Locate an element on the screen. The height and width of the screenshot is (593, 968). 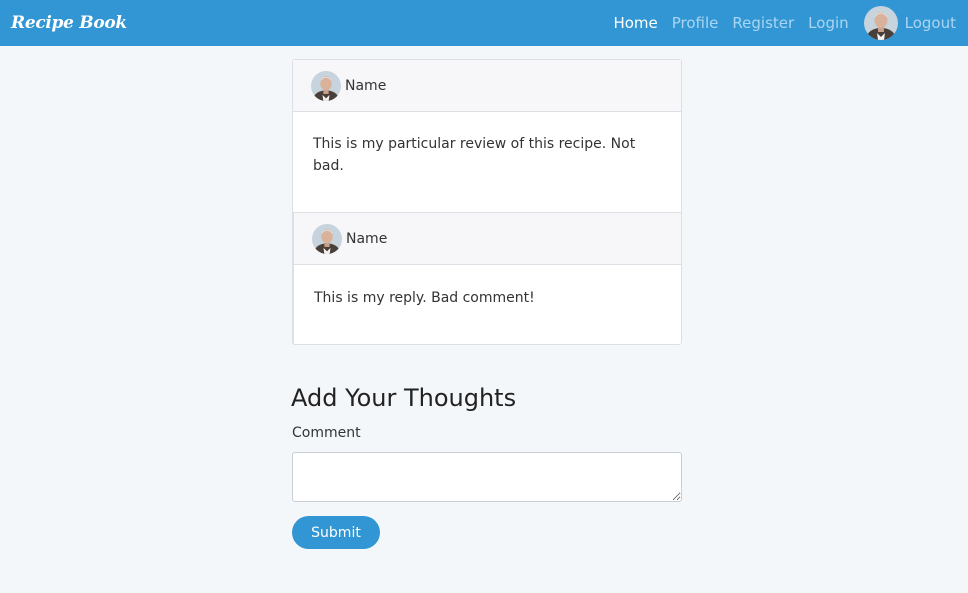
nav-login-link: Login is located at coordinates (828, 23).